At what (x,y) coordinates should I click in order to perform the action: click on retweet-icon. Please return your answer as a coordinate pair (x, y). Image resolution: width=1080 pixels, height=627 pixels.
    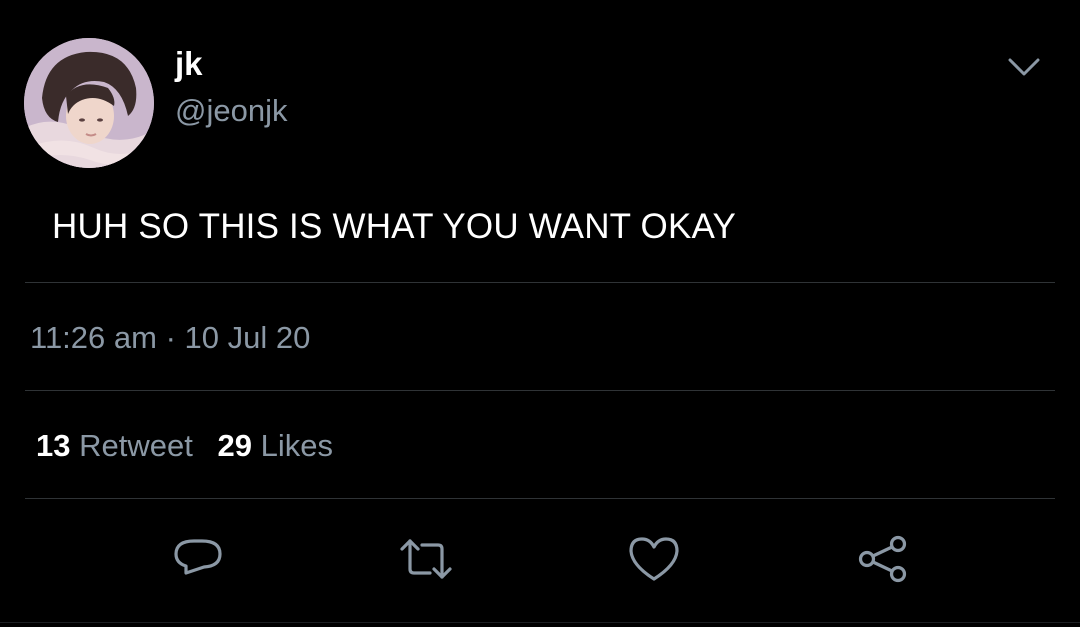
    Looking at the image, I should click on (426, 559).